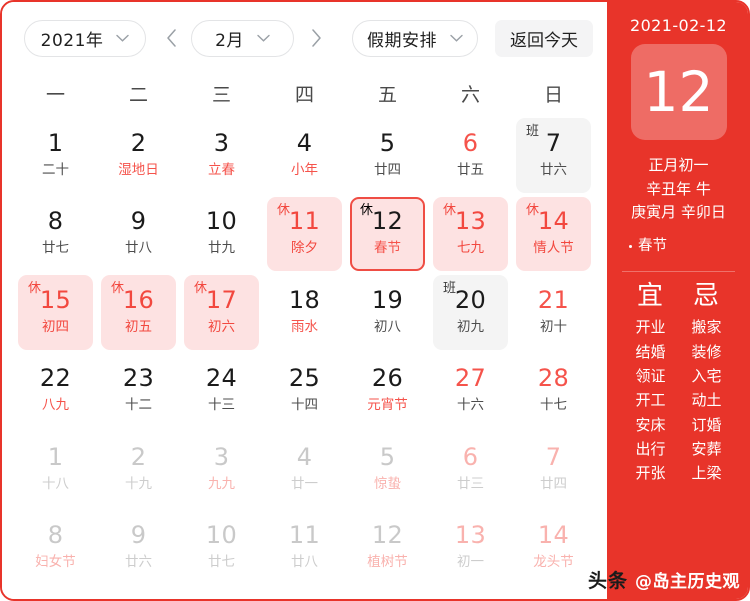 Image resolution: width=750 pixels, height=601 pixels. I want to click on calendar-day-cell: 休 13 七九, so click(470, 233).